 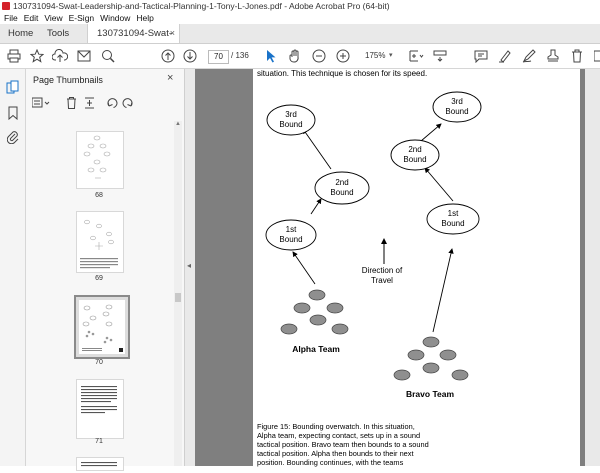 I want to click on node-label: 3rd, so click(x=457, y=101).